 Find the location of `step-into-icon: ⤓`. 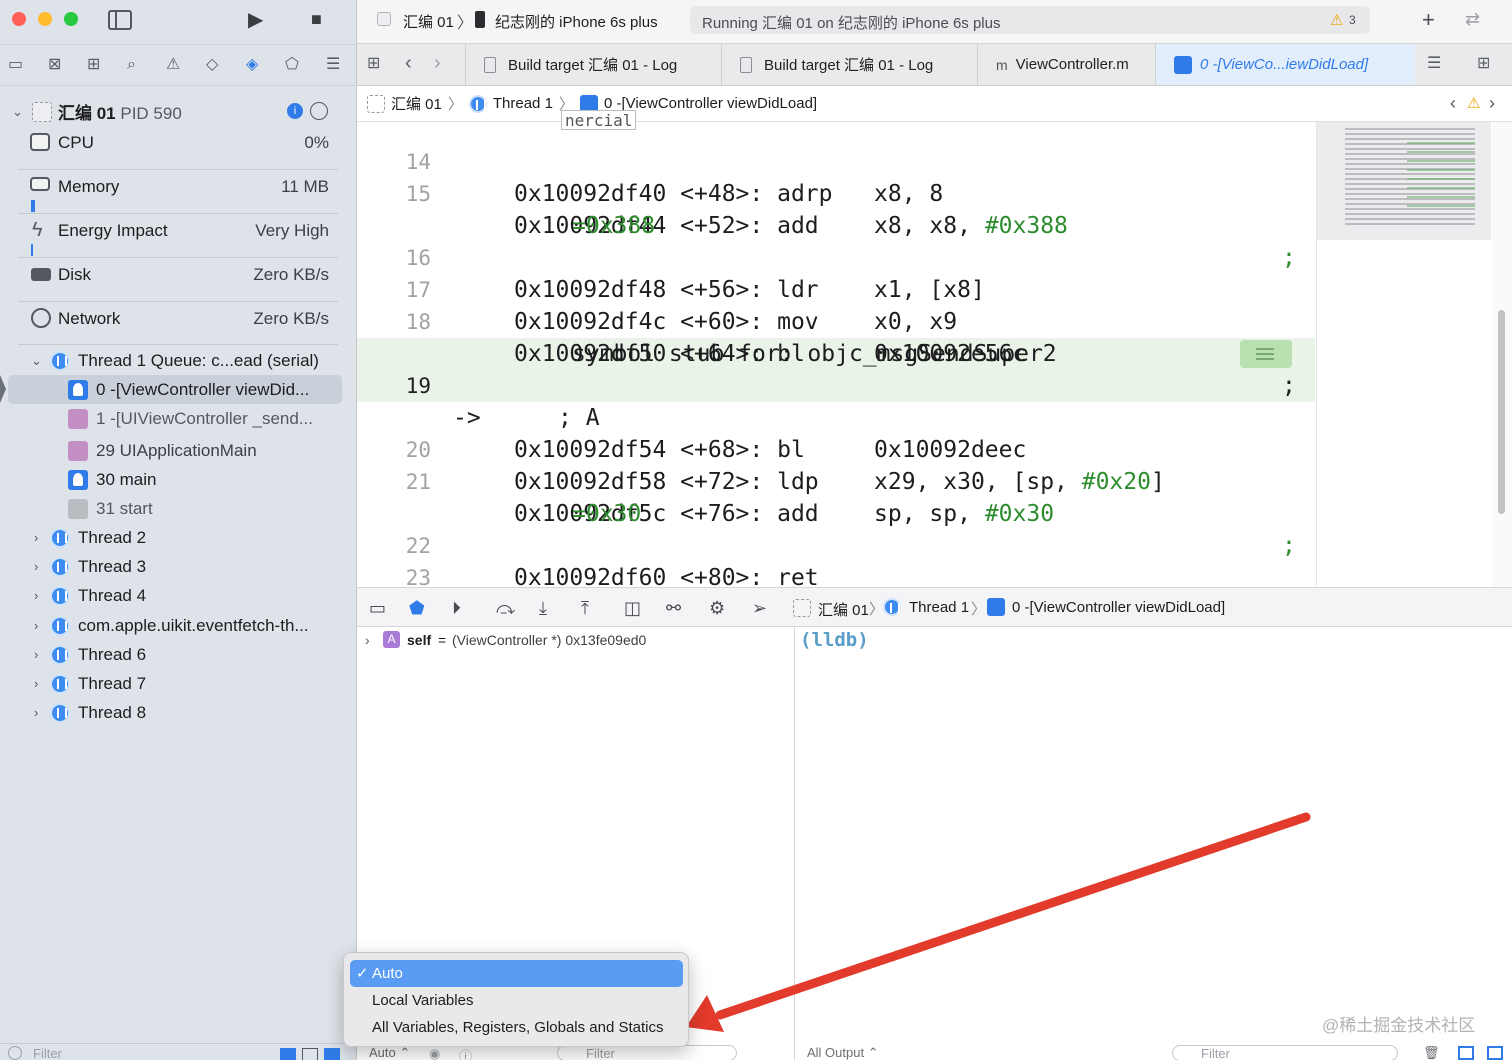

step-into-icon: ⤓ is located at coordinates (543, 608).